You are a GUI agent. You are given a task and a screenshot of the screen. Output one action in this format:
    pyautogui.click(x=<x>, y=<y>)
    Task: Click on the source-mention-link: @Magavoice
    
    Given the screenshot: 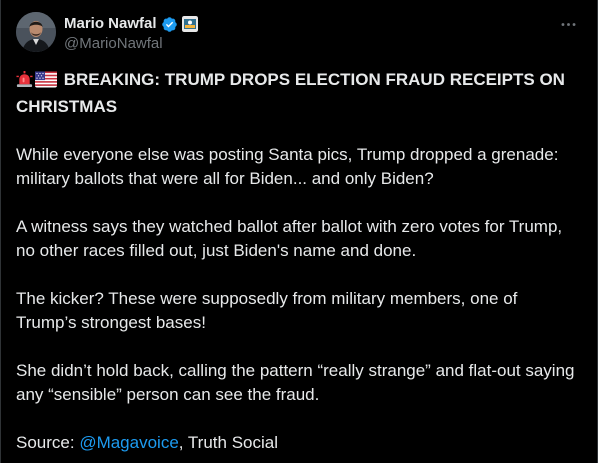 What is the action you would take?
    pyautogui.click(x=128, y=442)
    